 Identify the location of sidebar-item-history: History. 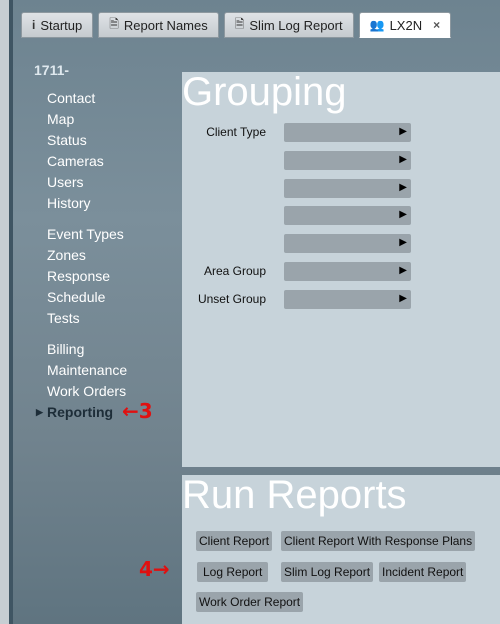
(113, 203).